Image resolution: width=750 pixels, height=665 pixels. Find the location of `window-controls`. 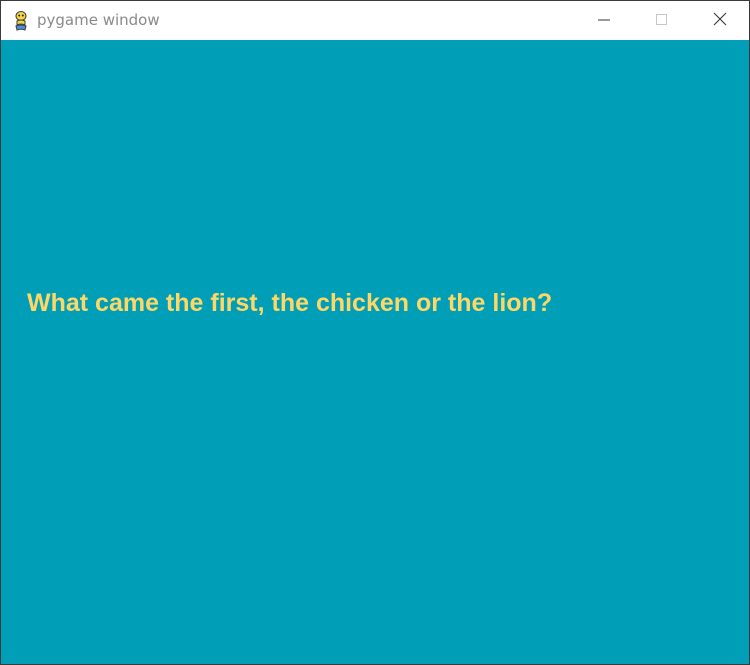

window-controls is located at coordinates (662, 20).